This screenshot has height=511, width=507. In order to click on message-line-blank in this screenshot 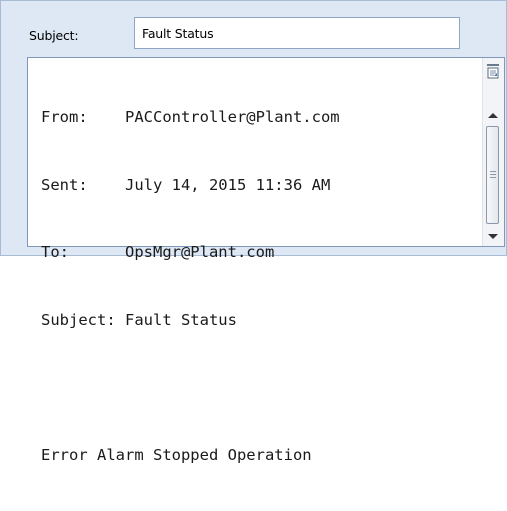, I will do `click(190, 387)`.